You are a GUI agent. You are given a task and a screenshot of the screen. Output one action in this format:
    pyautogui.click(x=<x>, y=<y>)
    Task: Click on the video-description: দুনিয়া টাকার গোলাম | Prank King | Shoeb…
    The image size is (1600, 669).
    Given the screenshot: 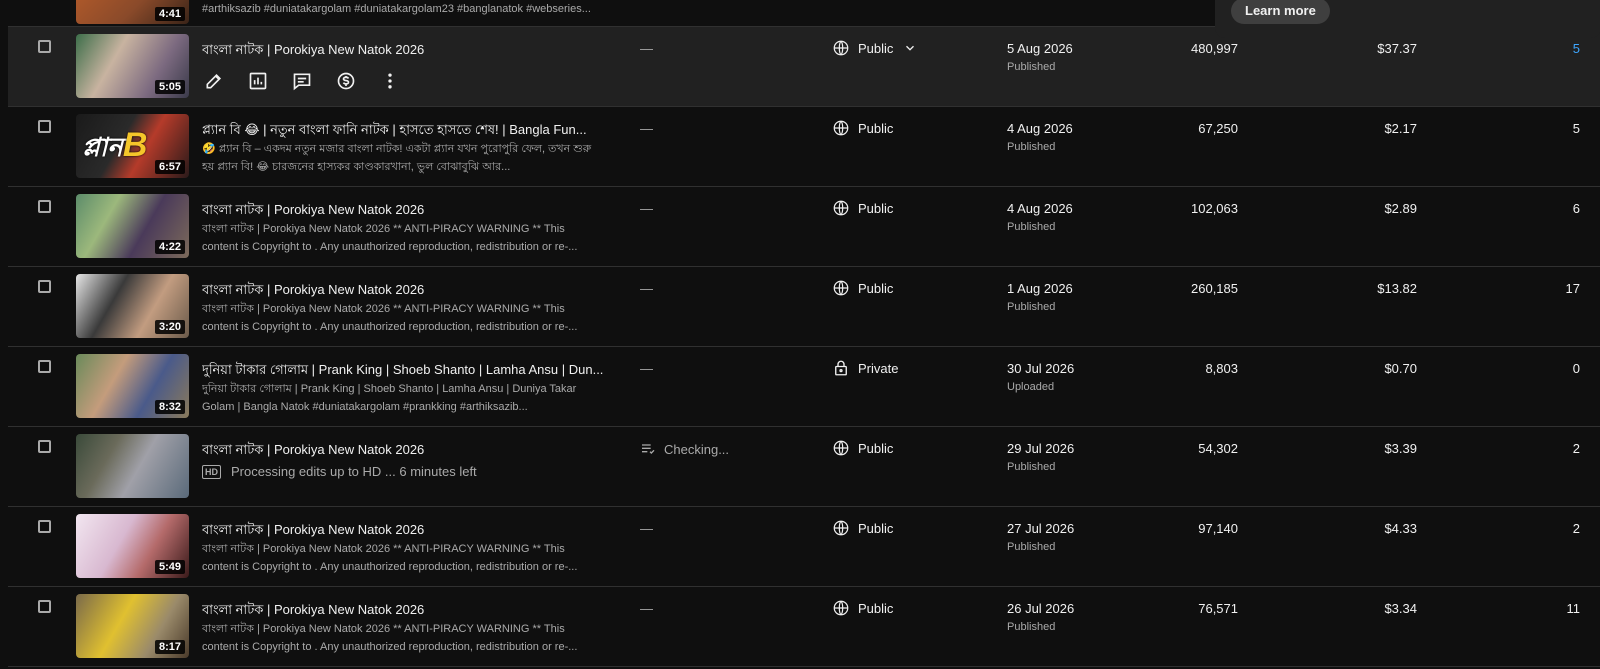 What is the action you would take?
    pyautogui.click(x=389, y=398)
    